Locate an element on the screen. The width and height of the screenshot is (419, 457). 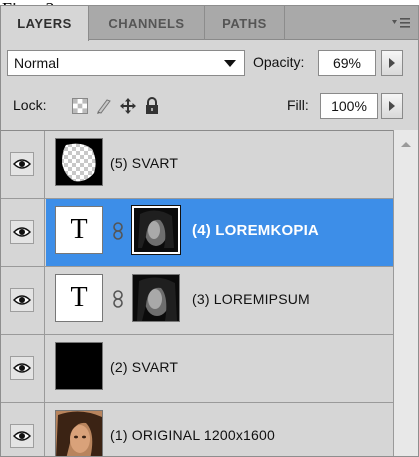
layer-body: (2) SVART is located at coordinates (219, 368).